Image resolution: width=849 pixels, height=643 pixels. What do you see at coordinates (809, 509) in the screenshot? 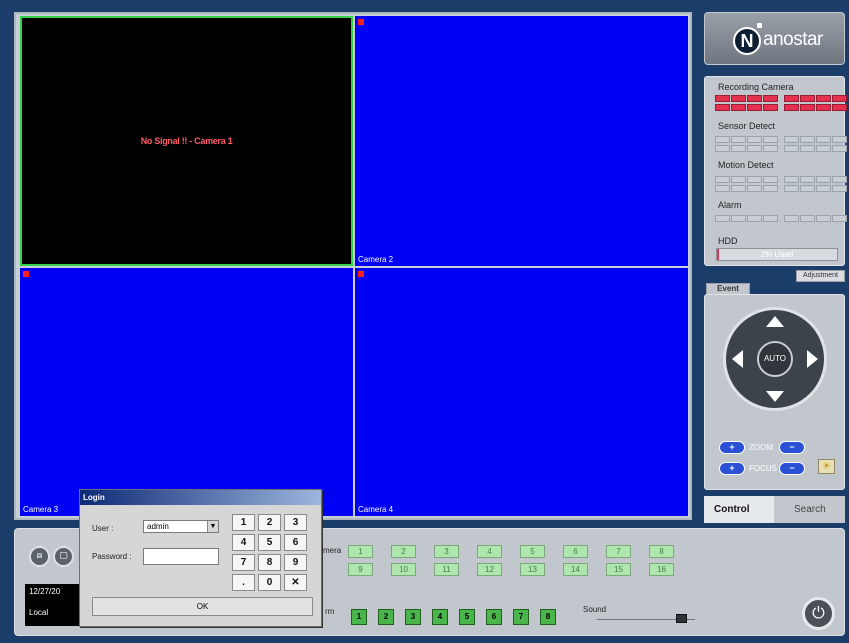
I see `tab-search: Search` at bounding box center [809, 509].